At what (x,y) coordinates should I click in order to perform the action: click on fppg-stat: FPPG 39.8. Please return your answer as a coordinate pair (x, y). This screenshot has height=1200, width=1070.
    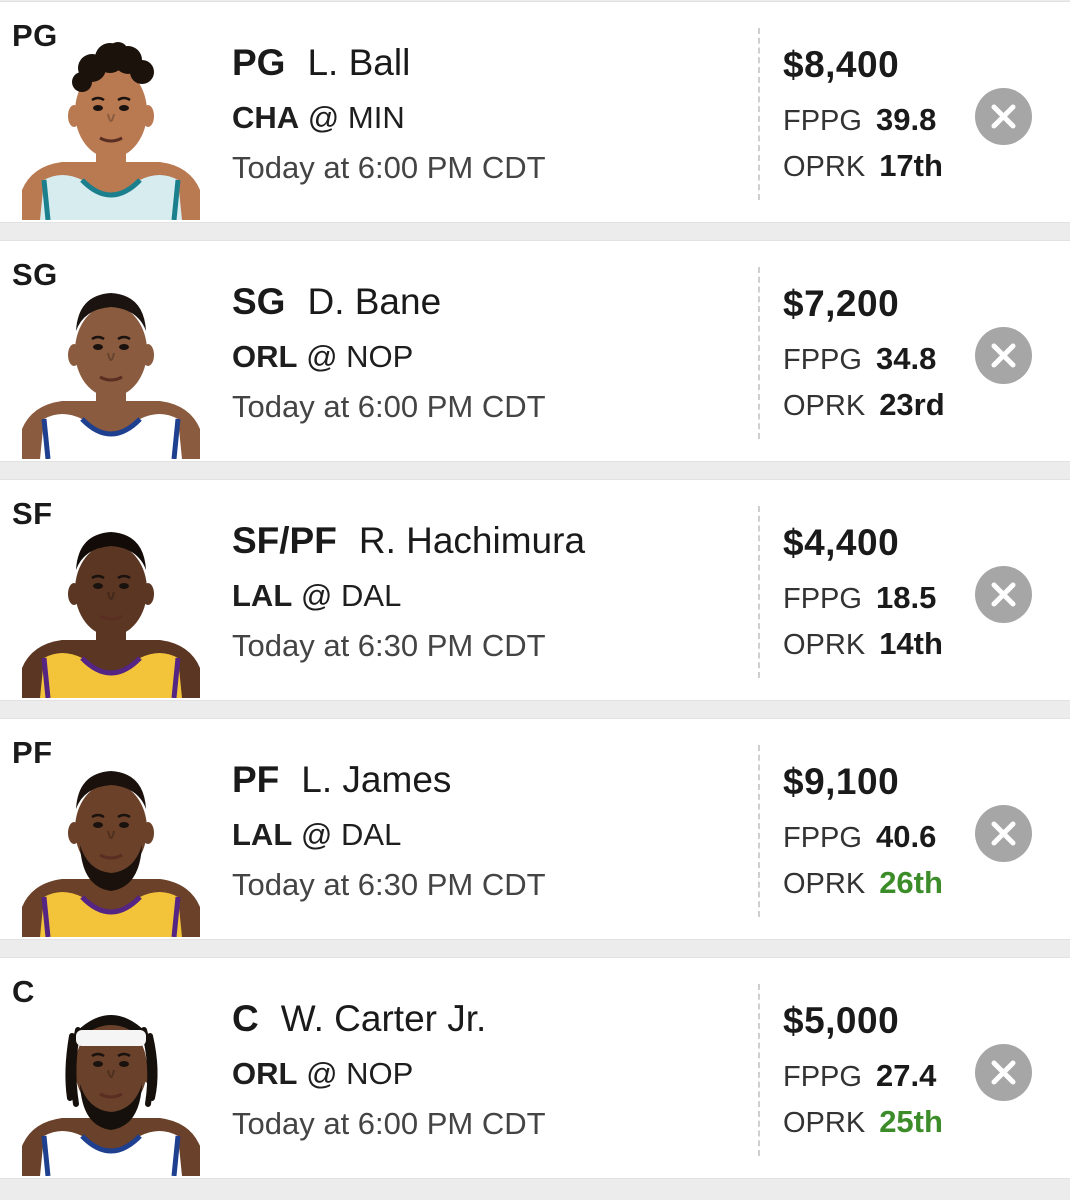
    Looking at the image, I should click on (859, 120).